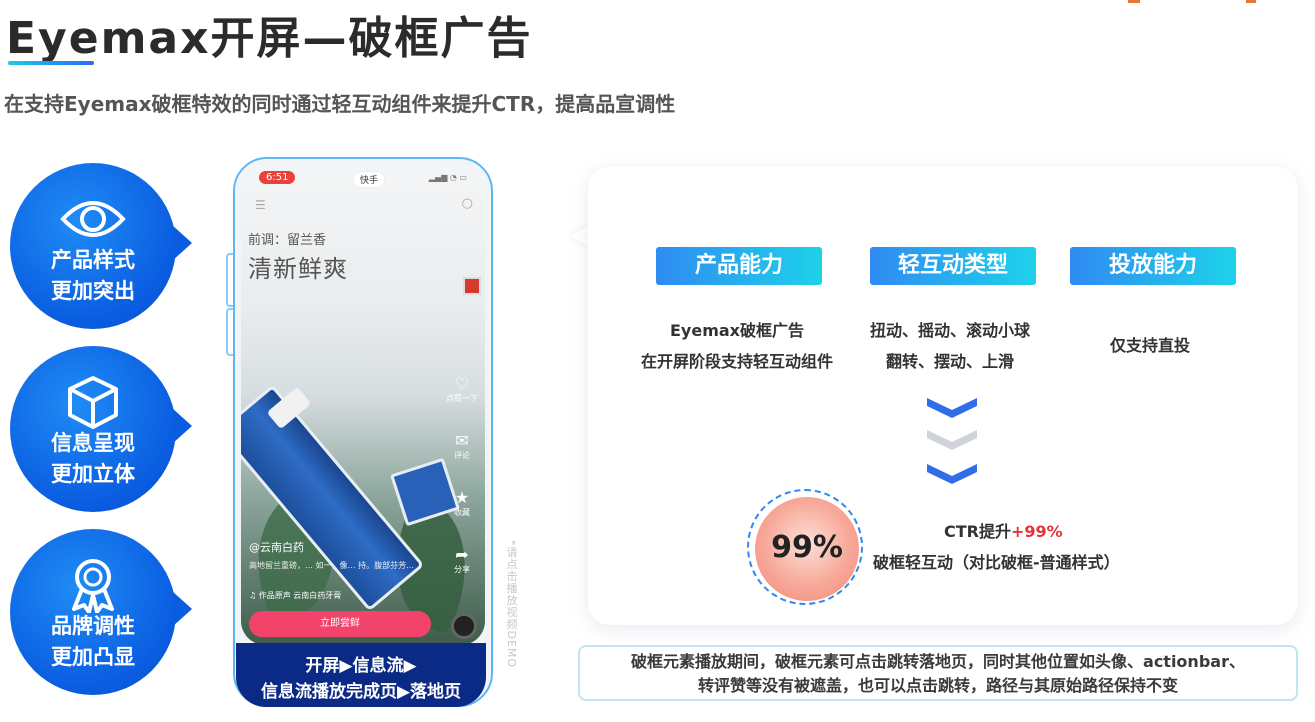 Image resolution: width=1315 pixels, height=722 pixels. I want to click on app-name-badge: 快手, so click(369, 179).